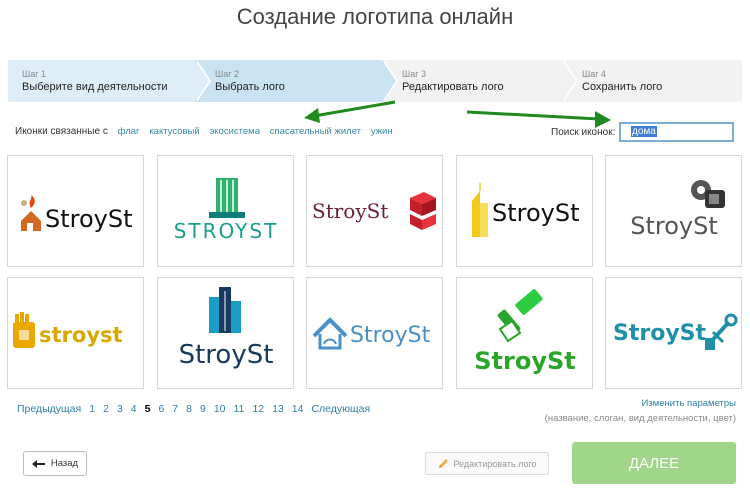 The width and height of the screenshot is (750, 491). What do you see at coordinates (298, 409) in the screenshot?
I see `page-link: 14` at bounding box center [298, 409].